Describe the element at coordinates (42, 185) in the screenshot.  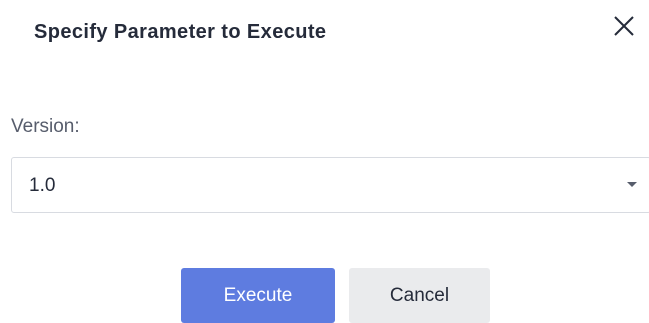
I see `version-select-value: 1.0` at that location.